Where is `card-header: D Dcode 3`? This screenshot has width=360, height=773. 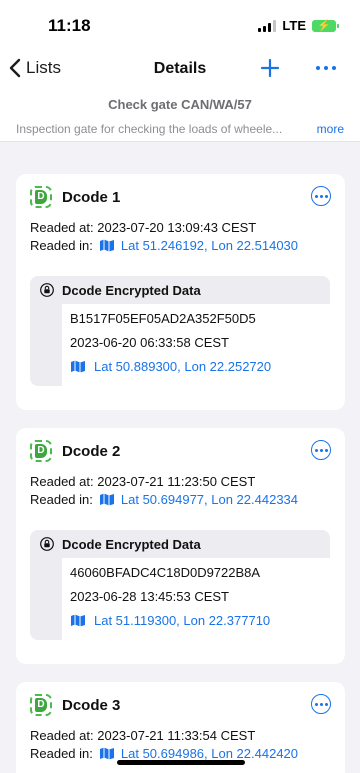
card-header: D Dcode 3 is located at coordinates (75, 705).